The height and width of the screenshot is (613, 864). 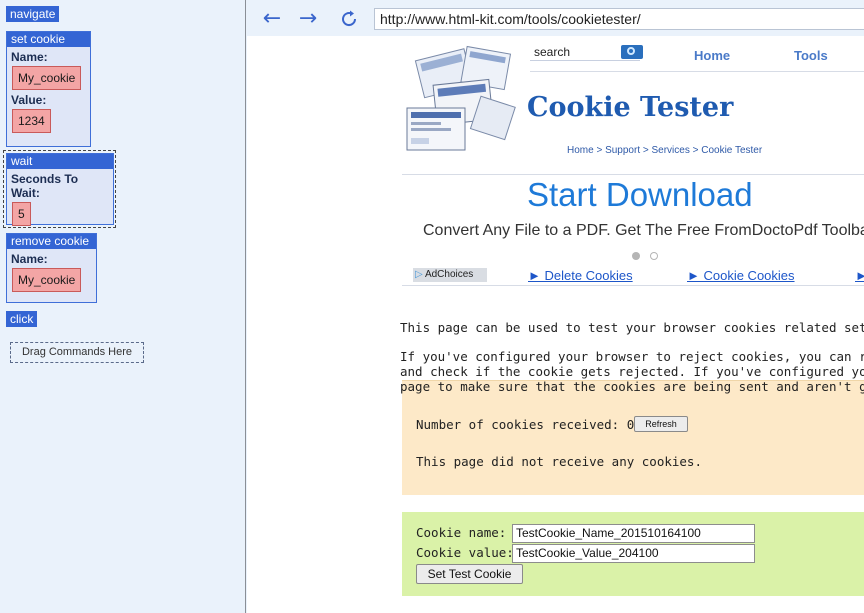 What do you see at coordinates (29, 259) in the screenshot?
I see `remove-cookie-name-label: Name:` at bounding box center [29, 259].